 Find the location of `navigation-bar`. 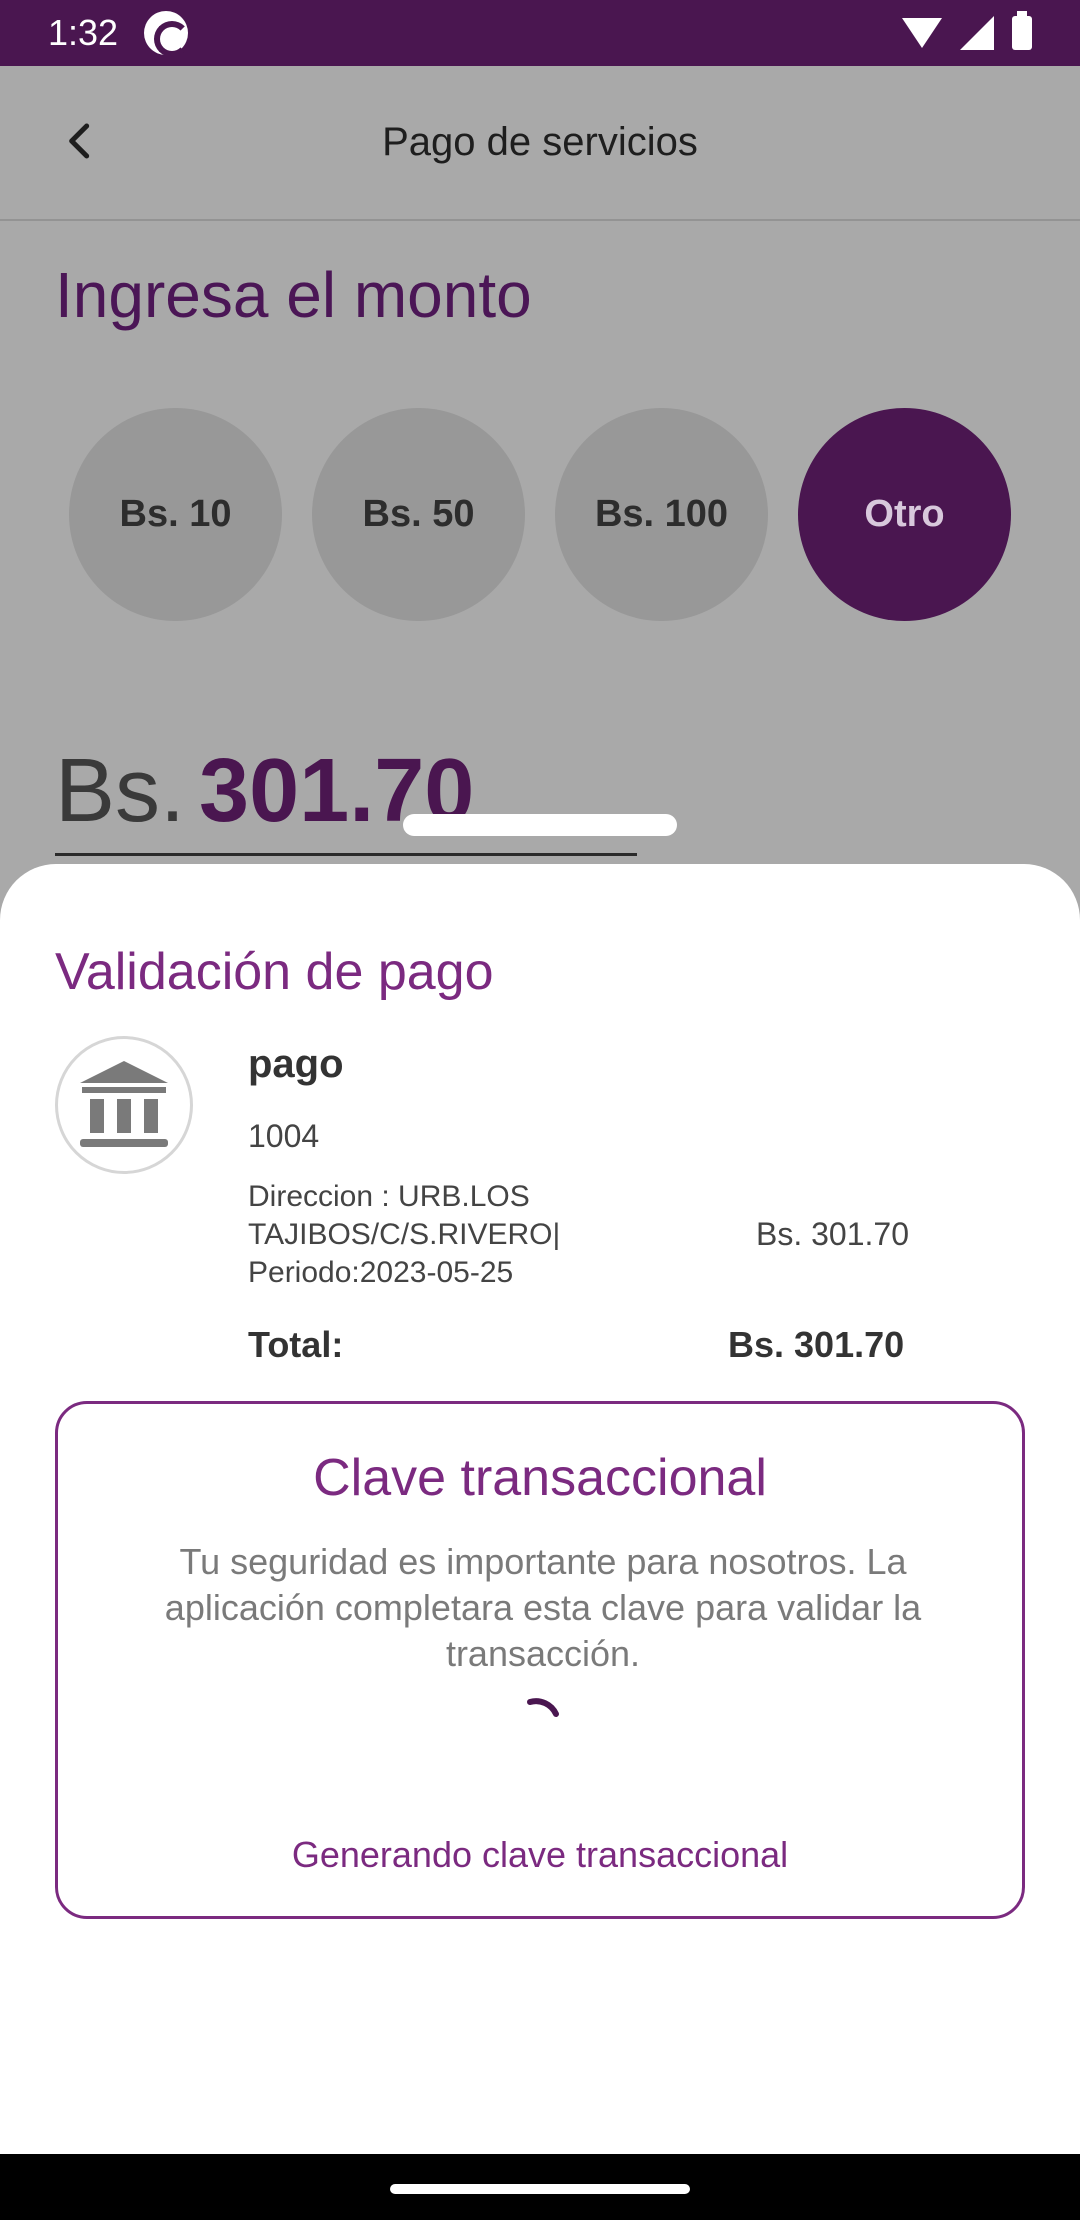

navigation-bar is located at coordinates (540, 2187).